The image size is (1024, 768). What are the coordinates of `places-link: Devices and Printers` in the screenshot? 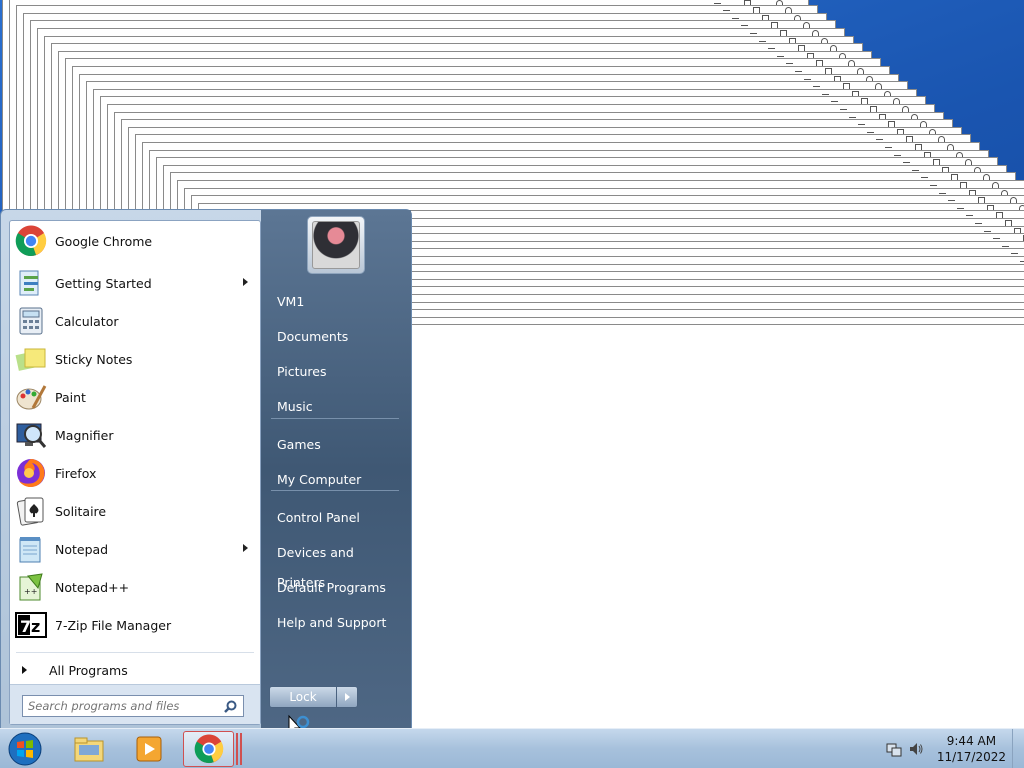 It's located at (337, 564).